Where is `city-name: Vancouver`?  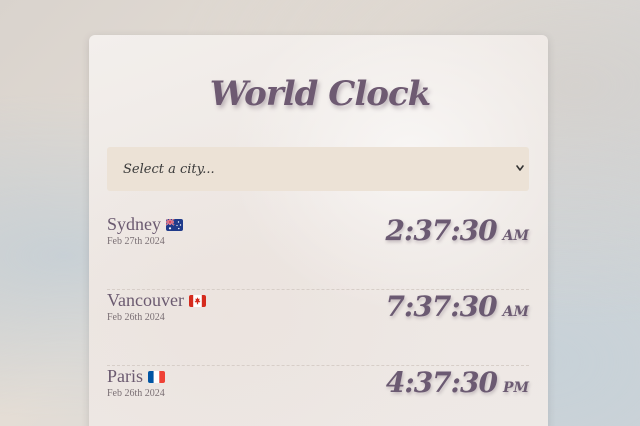
city-name: Vancouver is located at coordinates (145, 300).